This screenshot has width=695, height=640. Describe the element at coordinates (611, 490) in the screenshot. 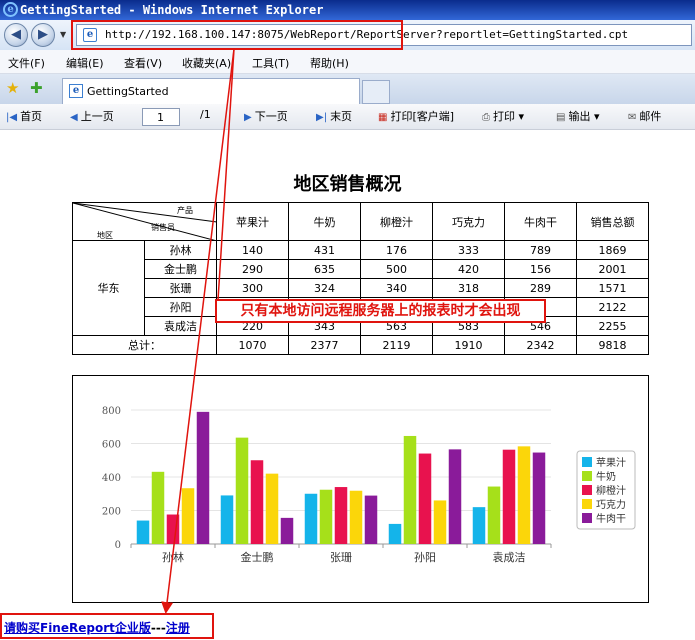

I see `legend-label: 柳橙汁` at that location.